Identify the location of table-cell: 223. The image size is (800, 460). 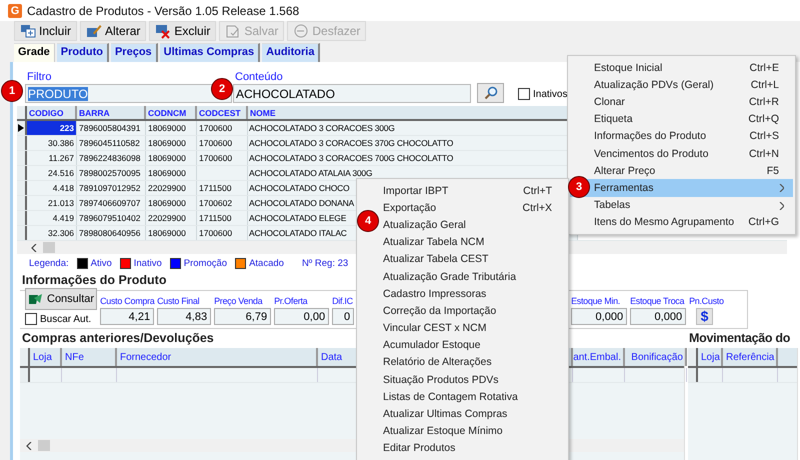
(52, 128).